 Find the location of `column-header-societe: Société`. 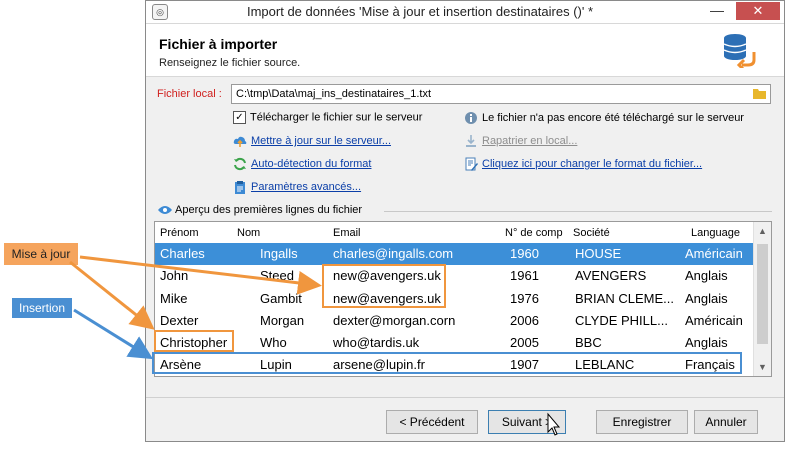

column-header-societe: Société is located at coordinates (591, 233).